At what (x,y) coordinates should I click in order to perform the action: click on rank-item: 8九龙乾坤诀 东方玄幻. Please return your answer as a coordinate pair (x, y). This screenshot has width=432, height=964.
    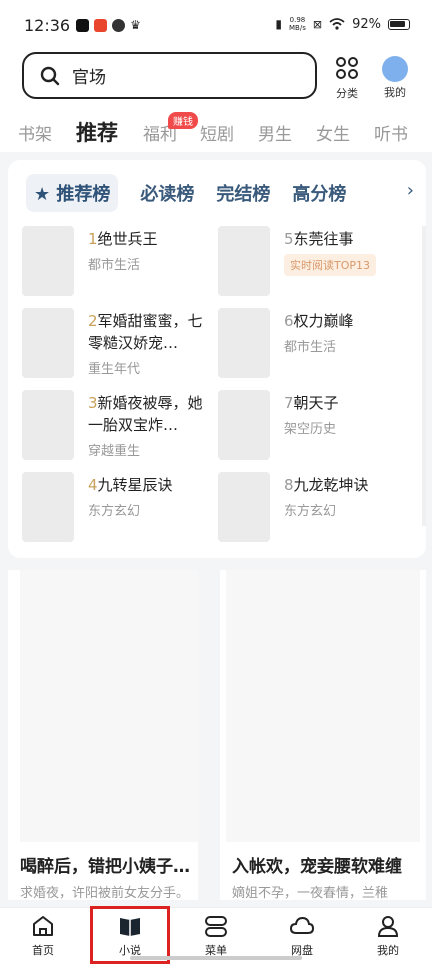
    Looking at the image, I should click on (313, 508).